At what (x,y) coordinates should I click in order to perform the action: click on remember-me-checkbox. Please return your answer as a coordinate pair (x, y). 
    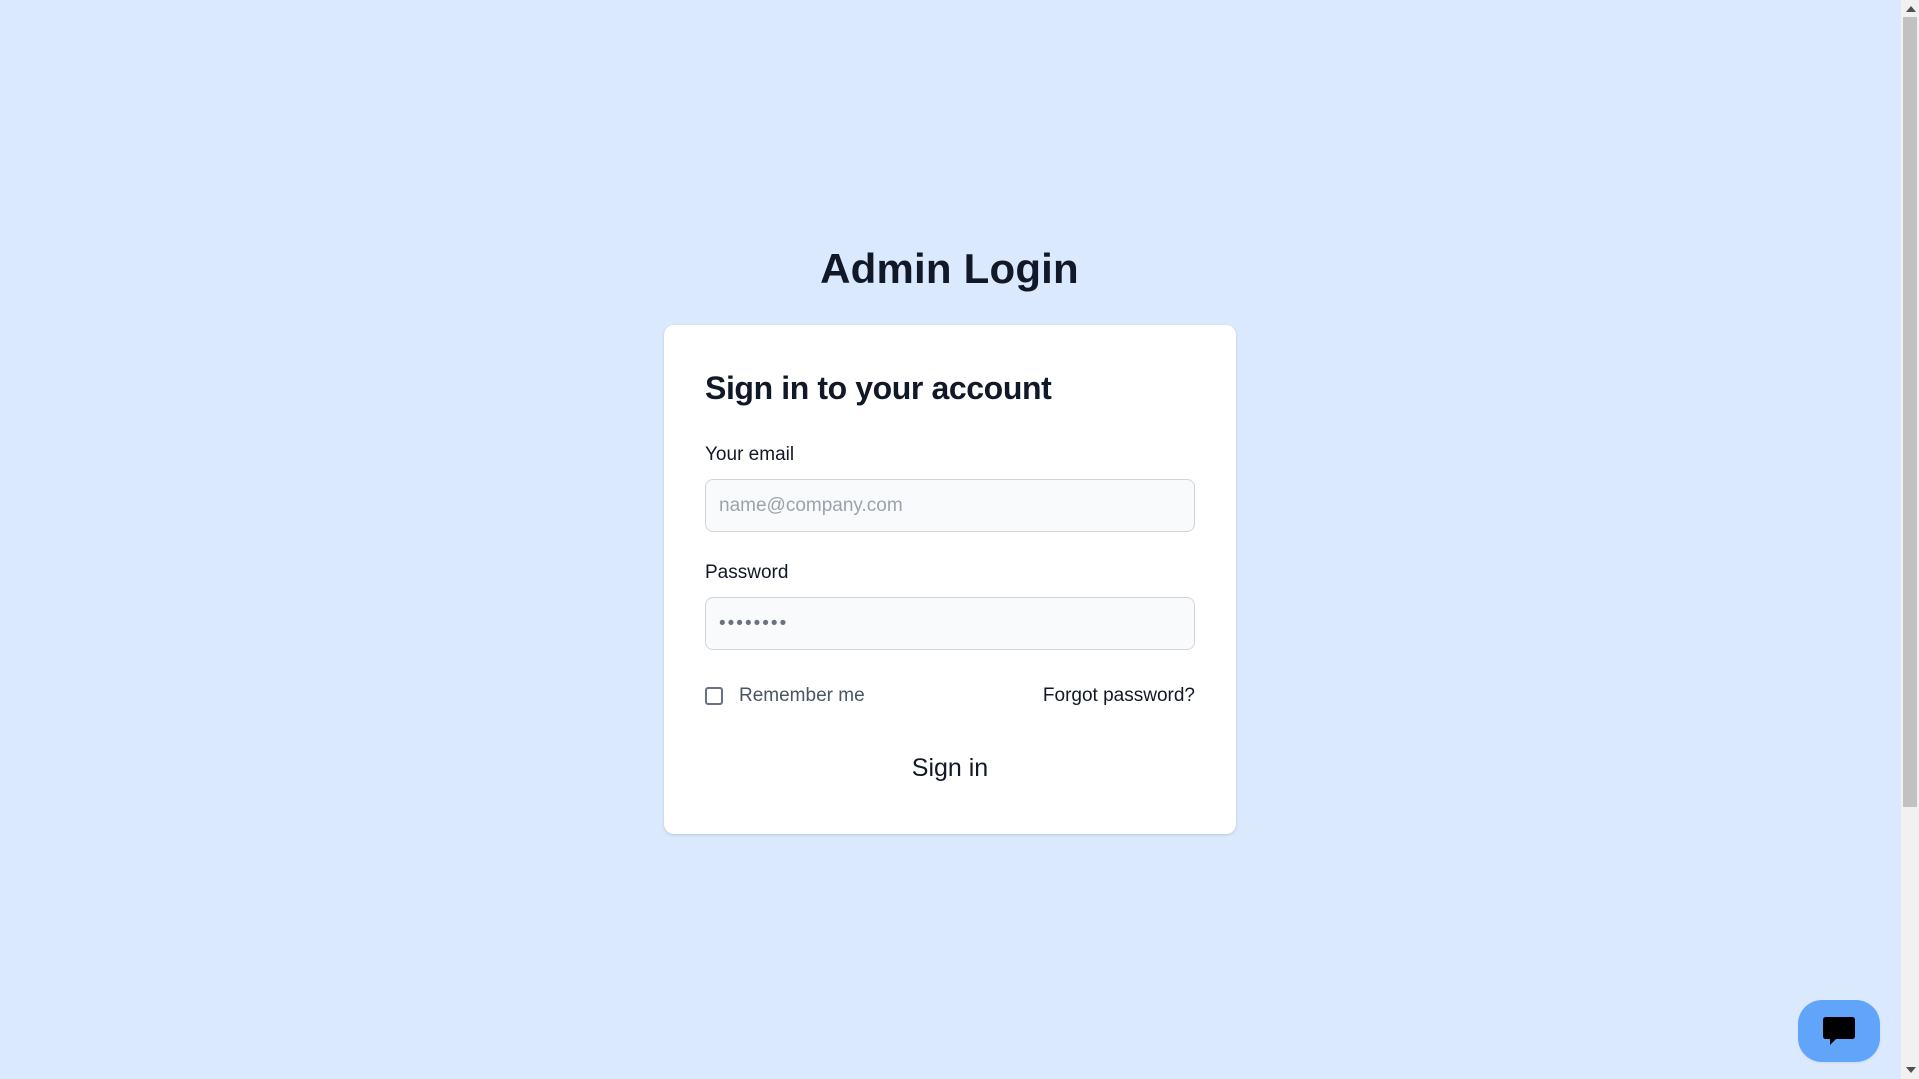
    Looking at the image, I should click on (714, 696).